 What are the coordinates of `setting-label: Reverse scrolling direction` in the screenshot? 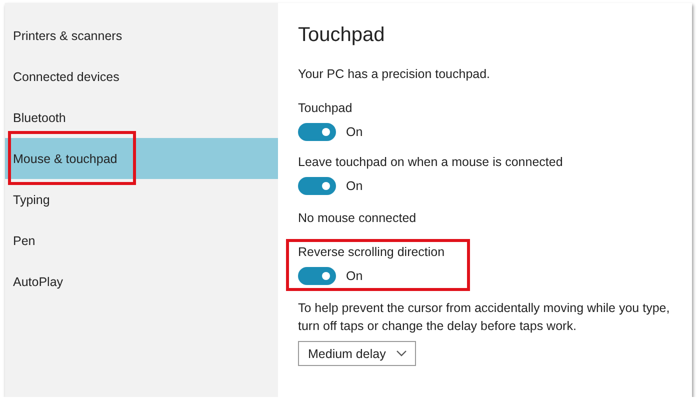 It's located at (371, 252).